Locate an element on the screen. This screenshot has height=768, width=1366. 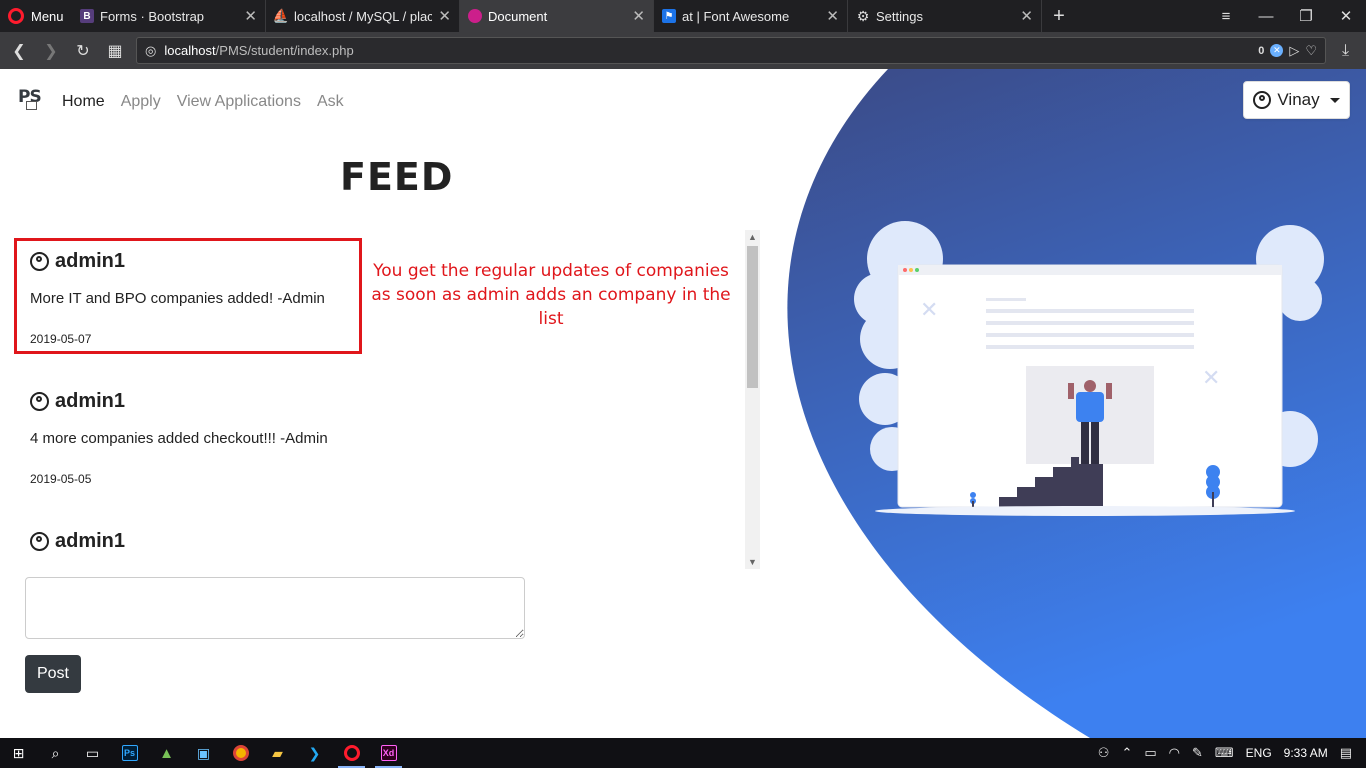
battery-icon: ▭ is located at coordinates (1150, 753).